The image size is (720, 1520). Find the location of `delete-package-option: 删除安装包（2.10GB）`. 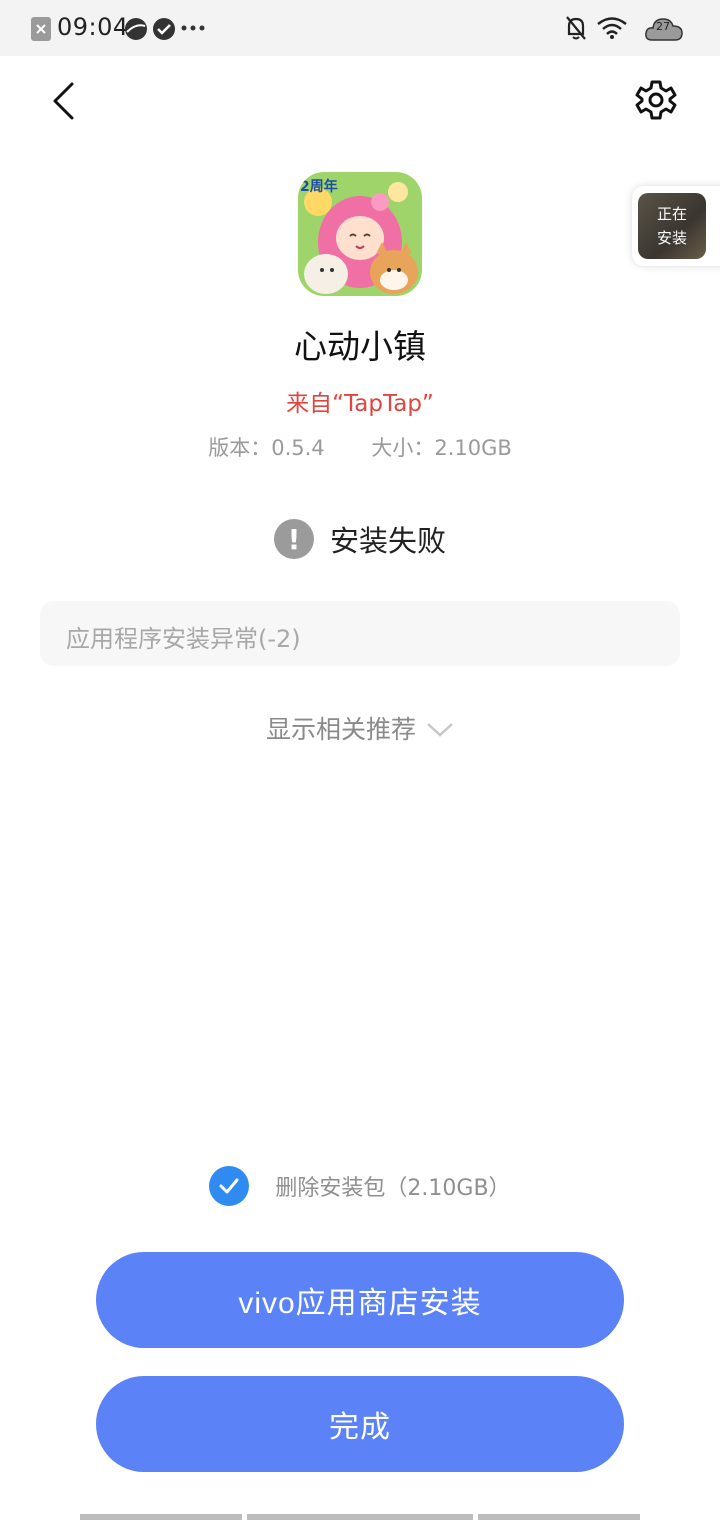

delete-package-option: 删除安装包（2.10GB） is located at coordinates (360, 1186).